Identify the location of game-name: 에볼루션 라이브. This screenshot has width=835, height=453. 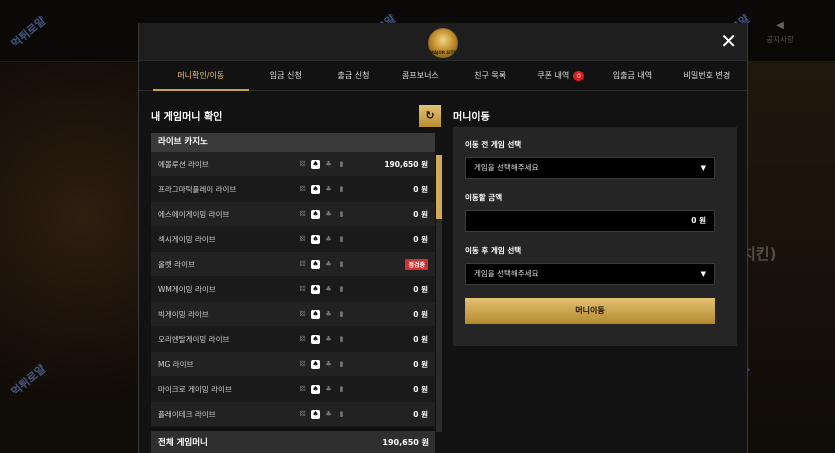
(183, 164).